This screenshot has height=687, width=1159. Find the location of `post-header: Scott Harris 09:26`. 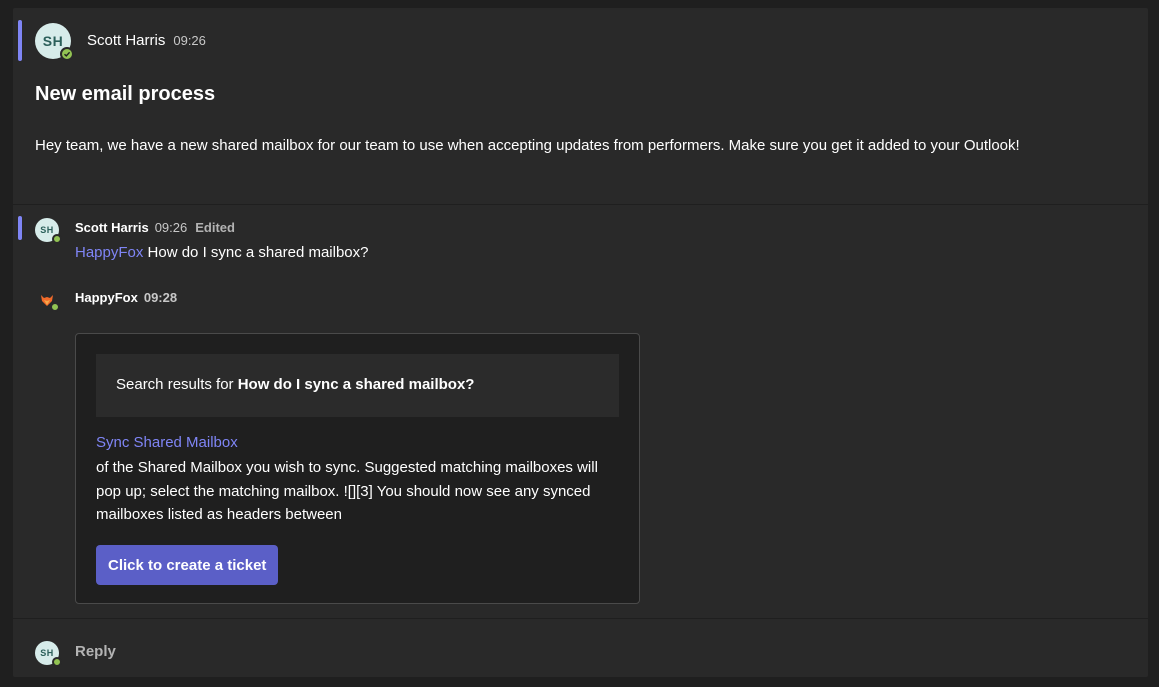

post-header: Scott Harris 09:26 is located at coordinates (146, 40).